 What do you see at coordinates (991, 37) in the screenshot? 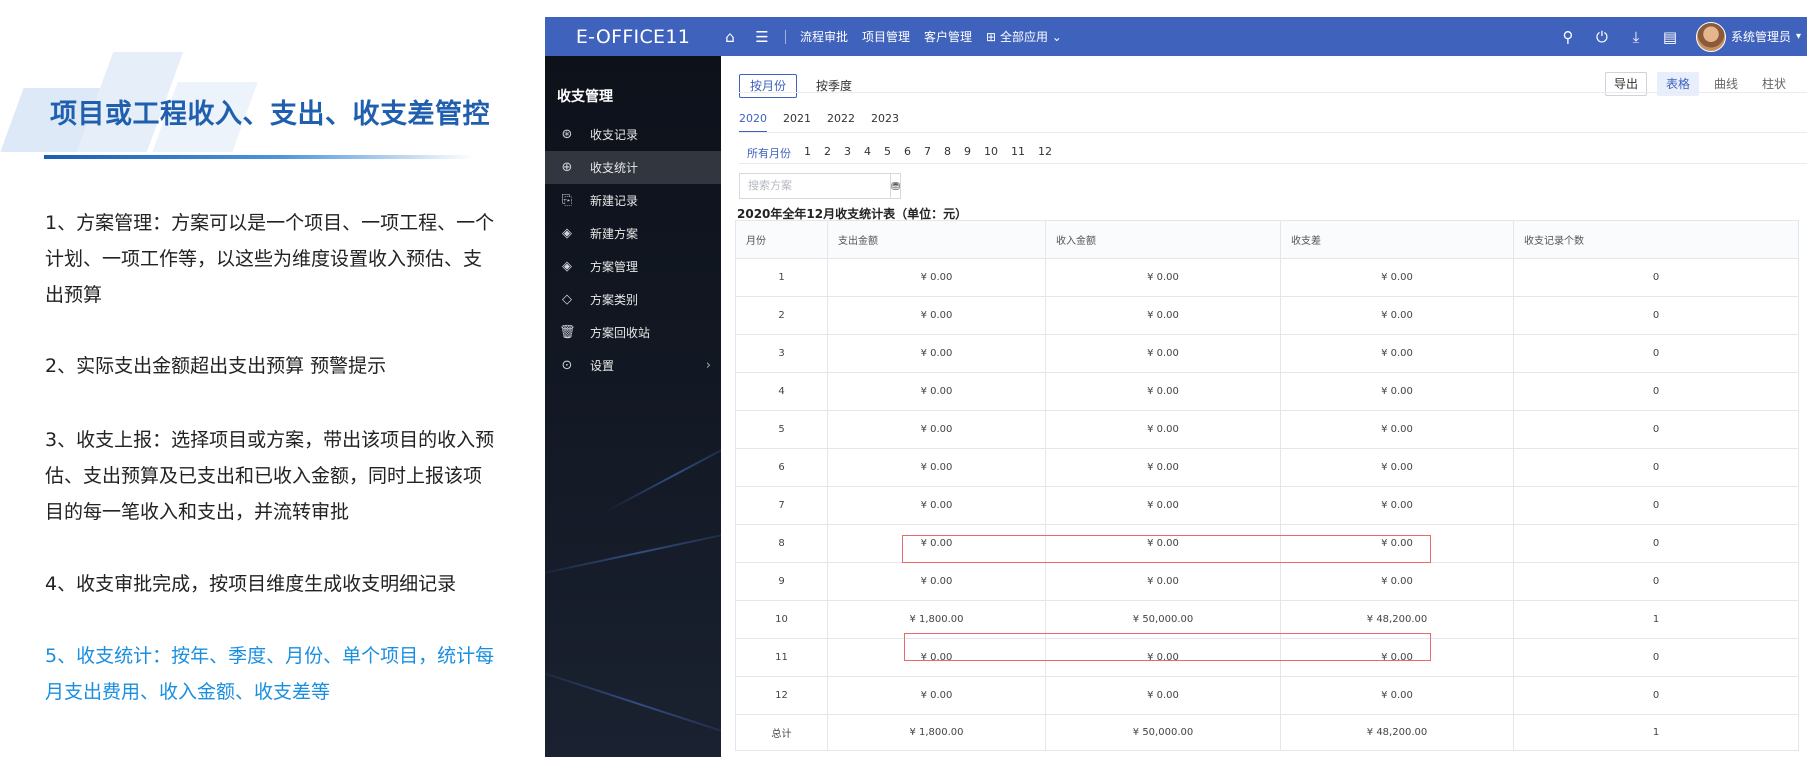
I see `grid-icon: ⊞` at bounding box center [991, 37].